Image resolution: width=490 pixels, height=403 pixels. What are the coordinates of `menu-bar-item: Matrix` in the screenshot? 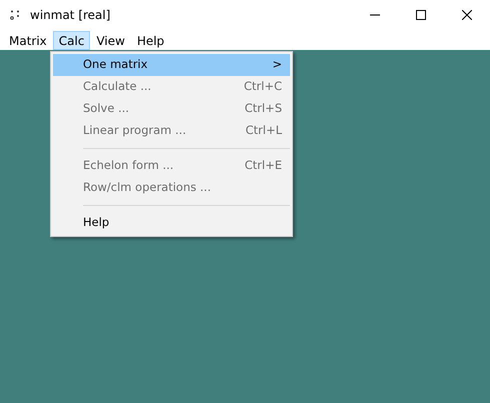 It's located at (28, 40).